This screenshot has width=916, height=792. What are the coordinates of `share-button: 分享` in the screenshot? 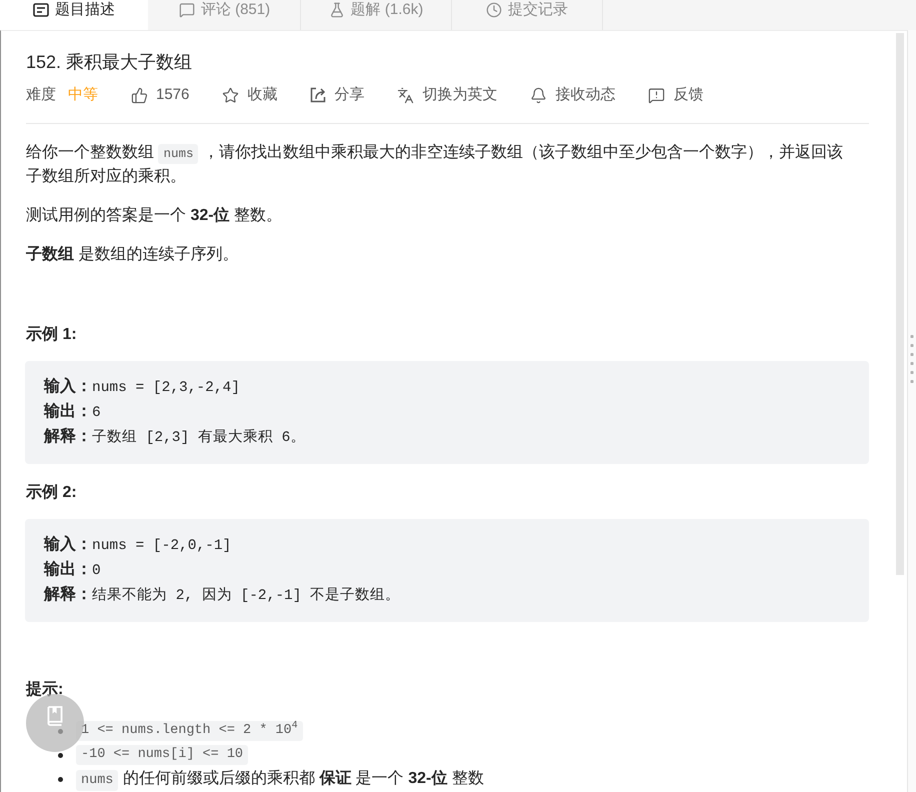 It's located at (337, 95).